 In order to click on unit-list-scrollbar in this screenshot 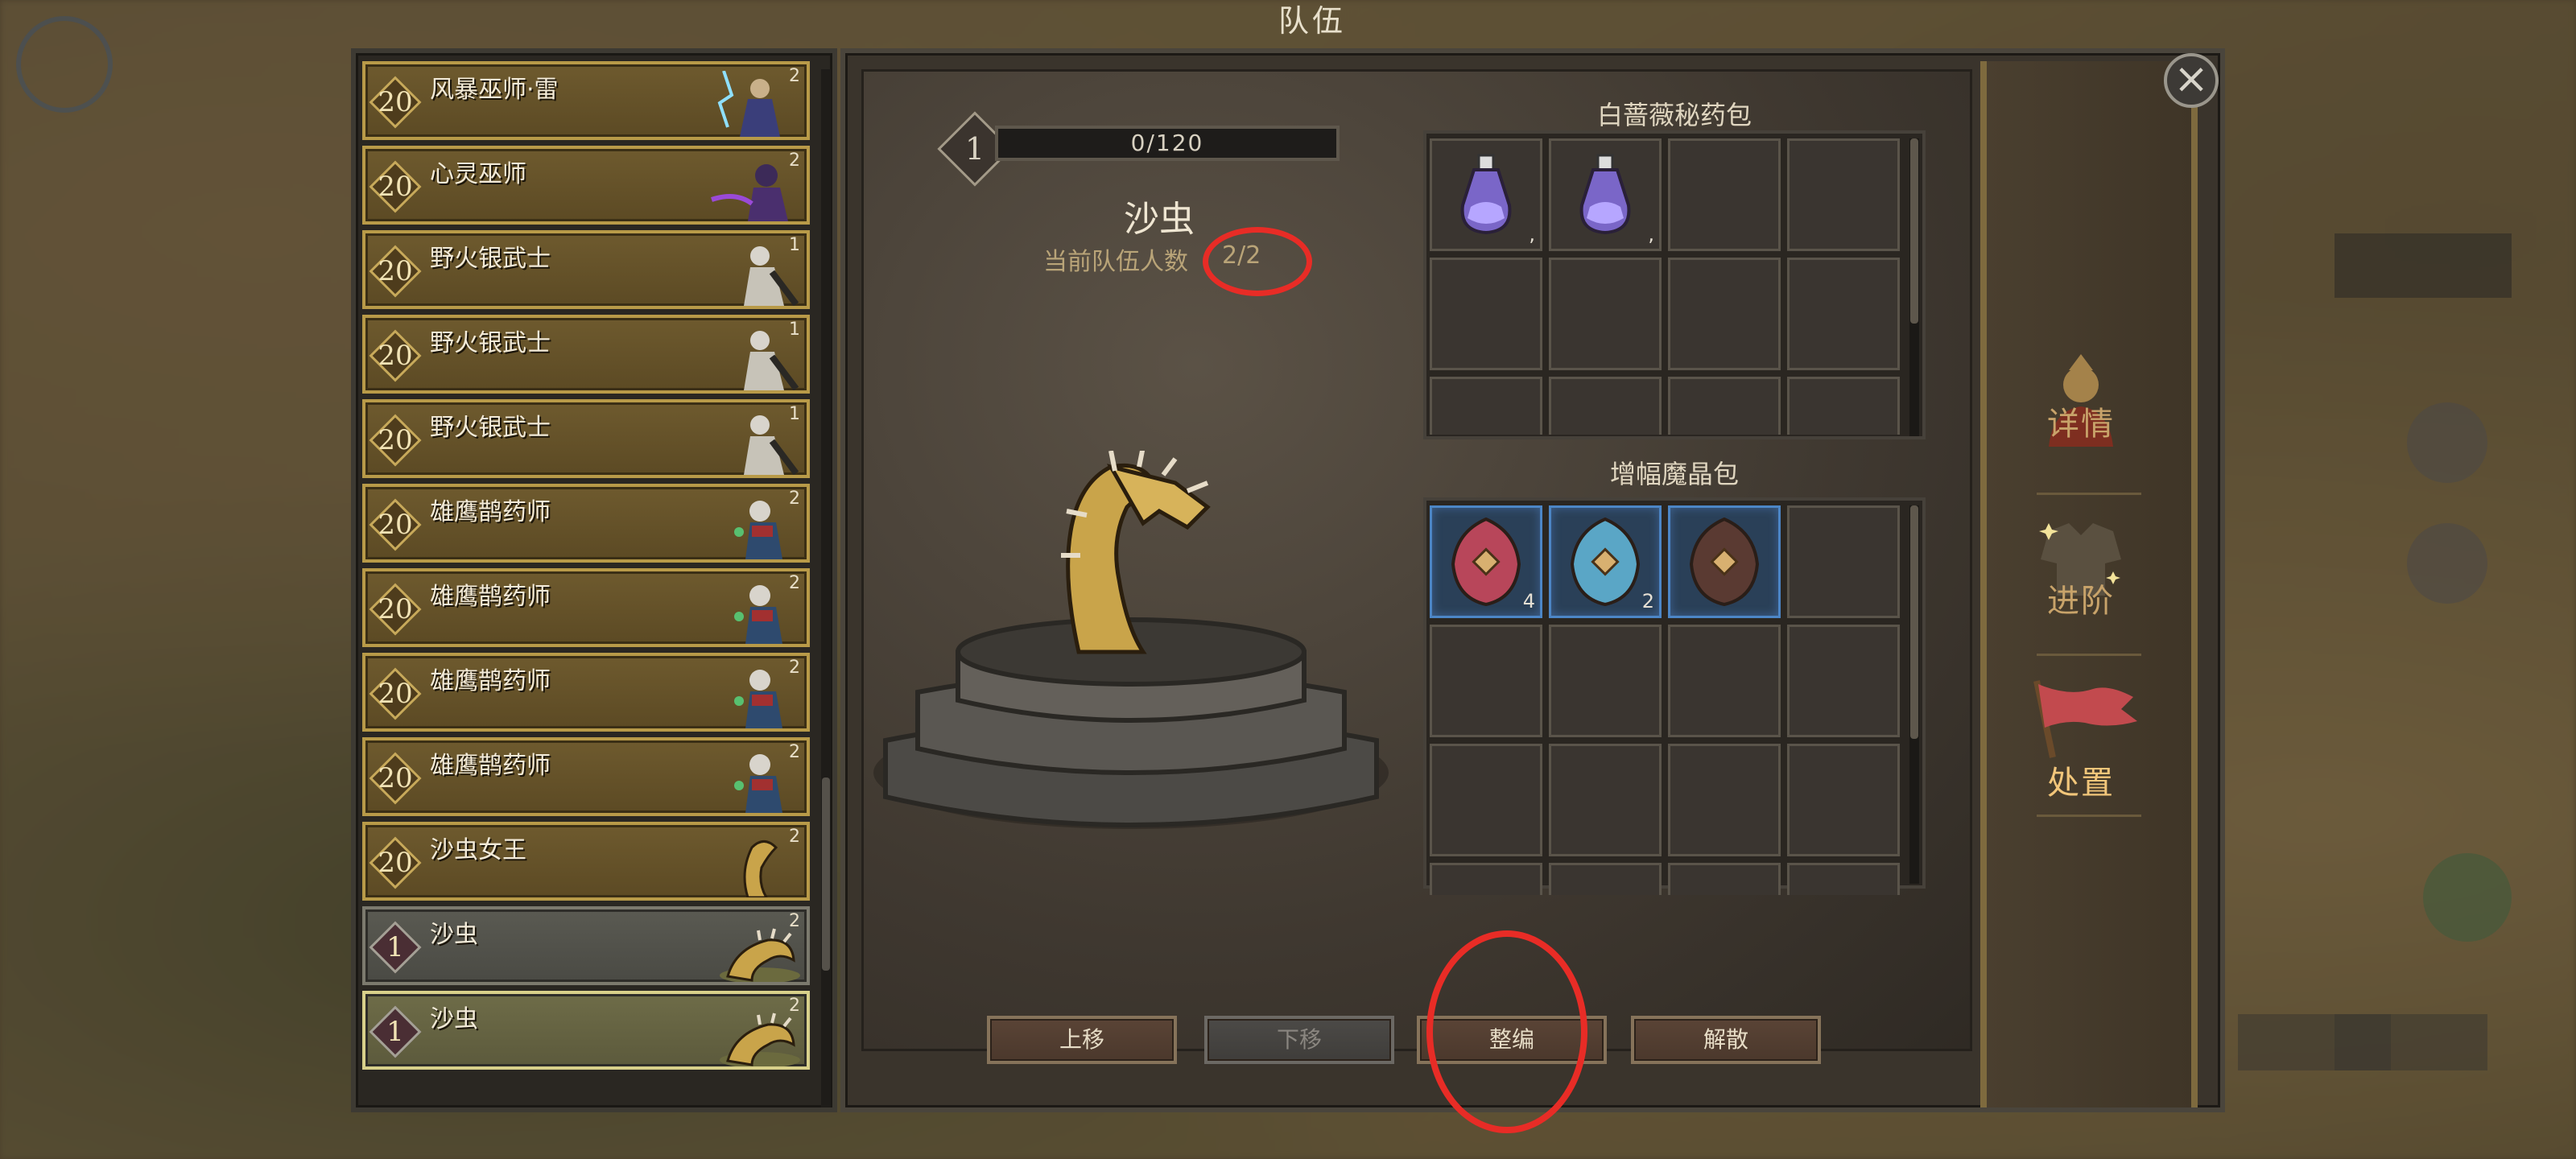, I will do `click(826, 588)`.